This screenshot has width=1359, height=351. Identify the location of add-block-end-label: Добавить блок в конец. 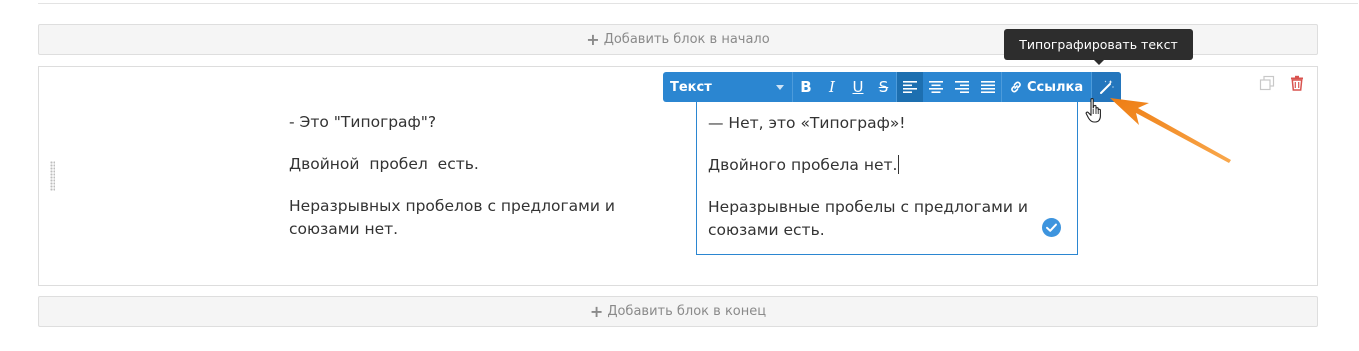
(687, 311).